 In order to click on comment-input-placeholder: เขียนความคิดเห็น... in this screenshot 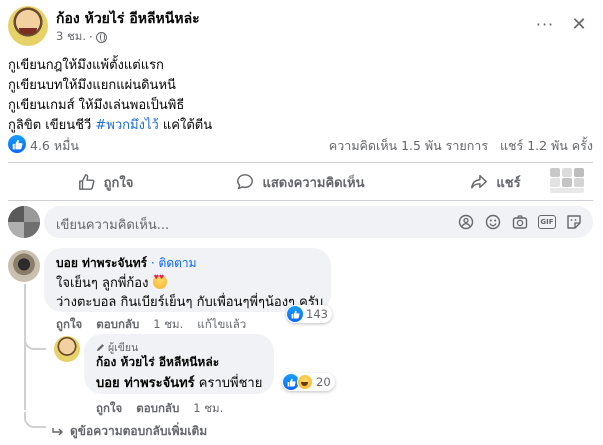, I will do `click(113, 225)`.